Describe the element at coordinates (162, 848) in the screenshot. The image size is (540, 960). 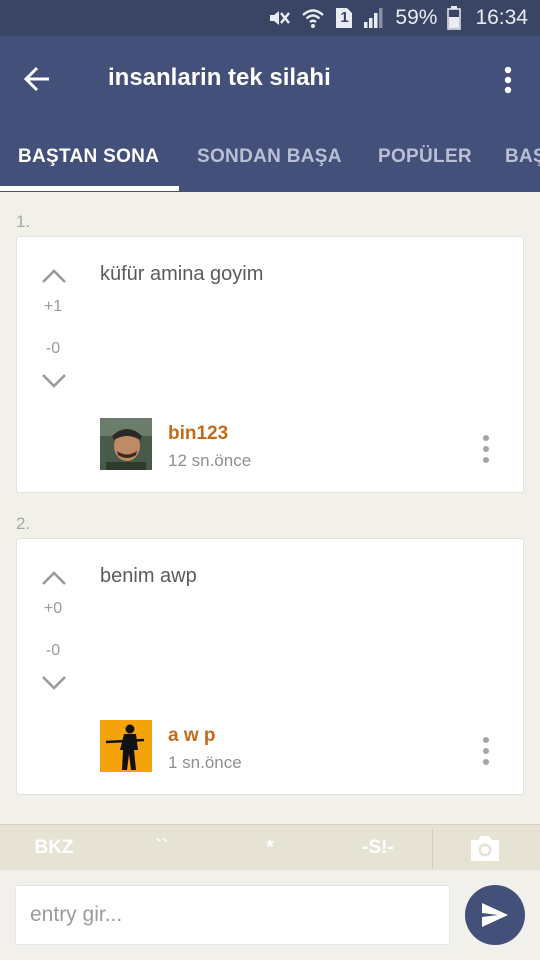
I see `backtick-button: ``` at that location.